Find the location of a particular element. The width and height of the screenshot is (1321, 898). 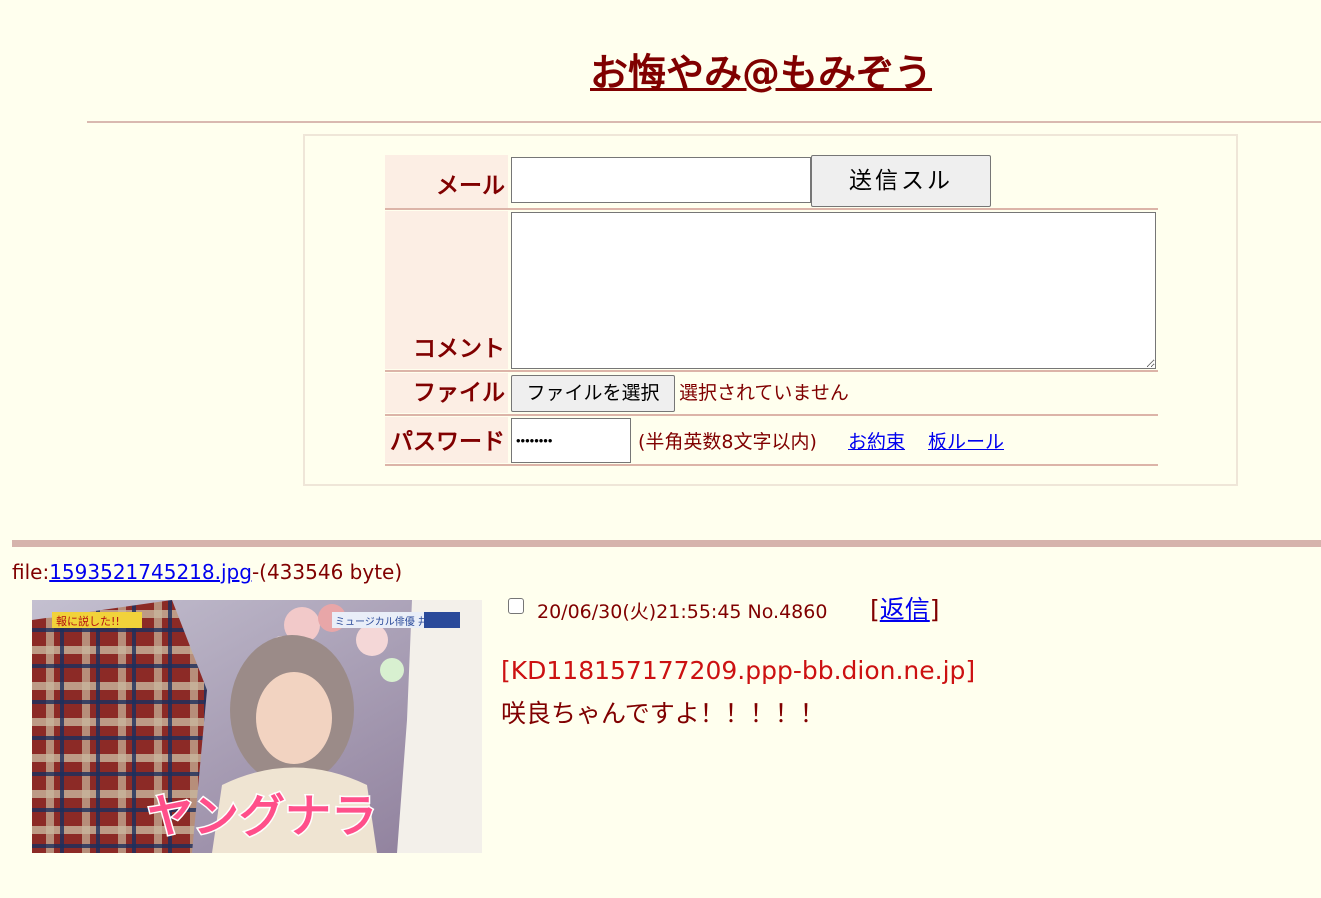

file-size: -(433546 byte) is located at coordinates (327, 572).